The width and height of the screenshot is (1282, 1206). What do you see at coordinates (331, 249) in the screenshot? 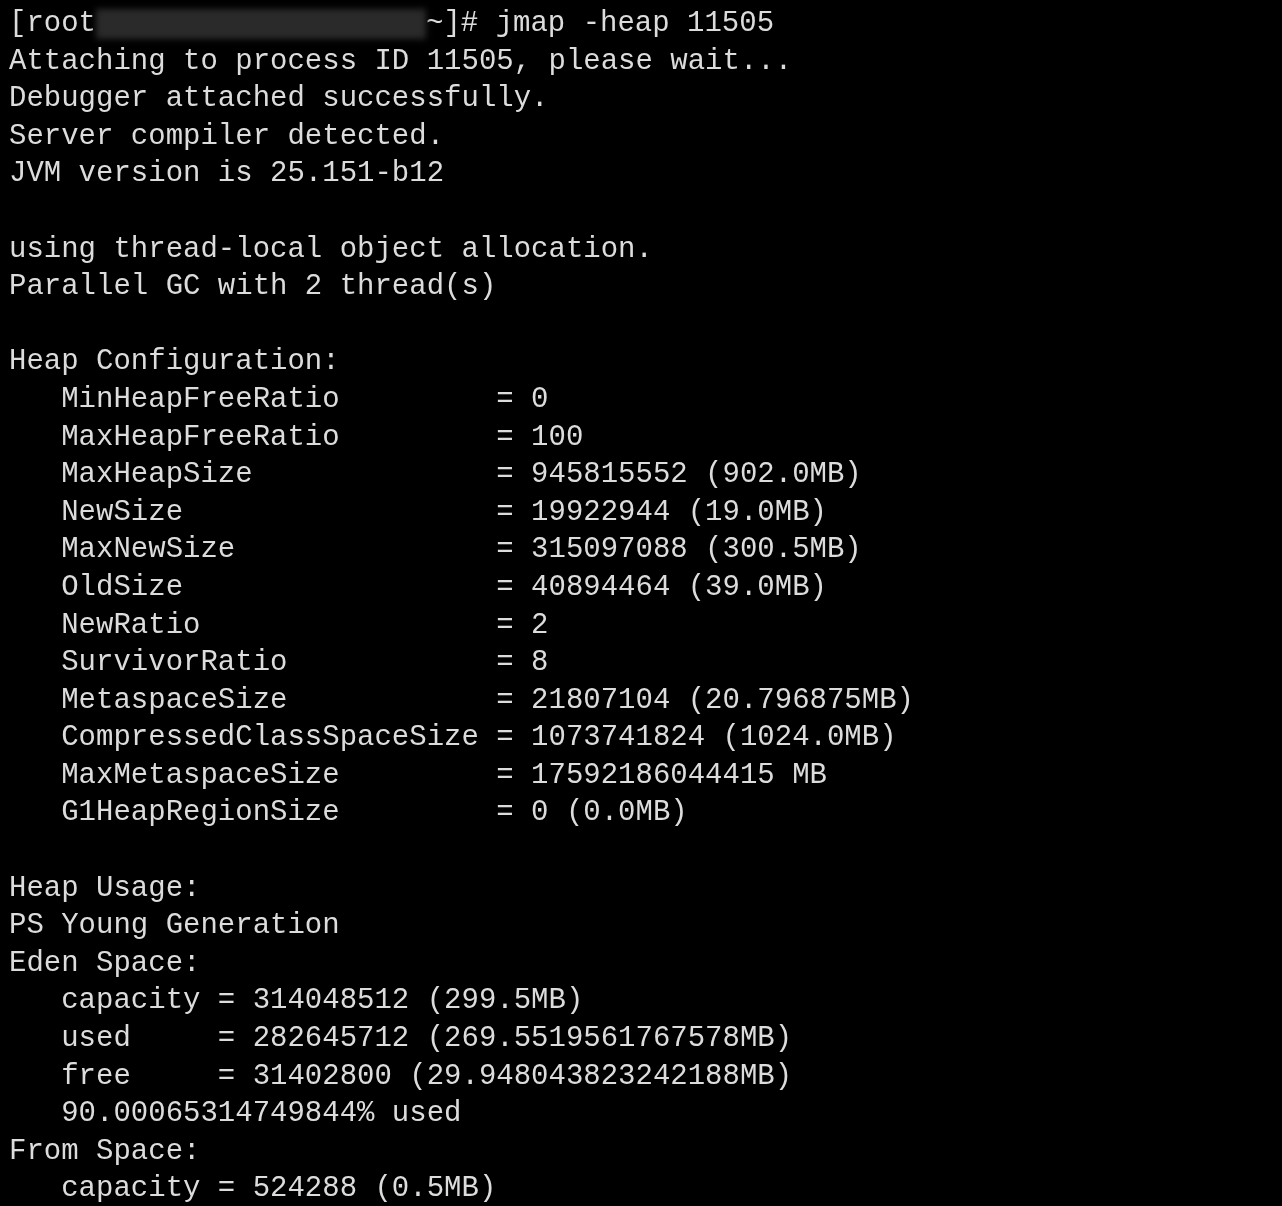
I see `terminal-line: using thread-local object allocation.` at bounding box center [331, 249].